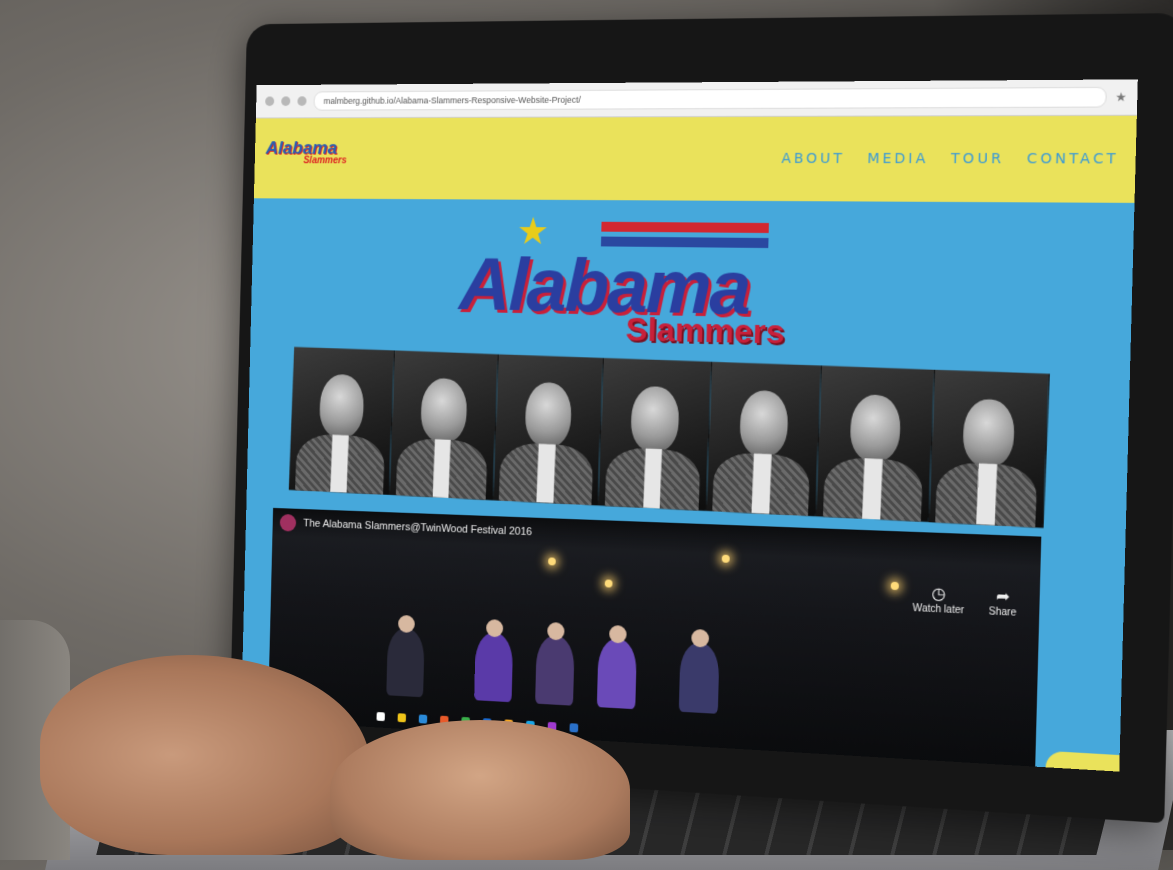 The image size is (1173, 870). I want to click on watch-later-button: ◷ Watch later, so click(938, 601).